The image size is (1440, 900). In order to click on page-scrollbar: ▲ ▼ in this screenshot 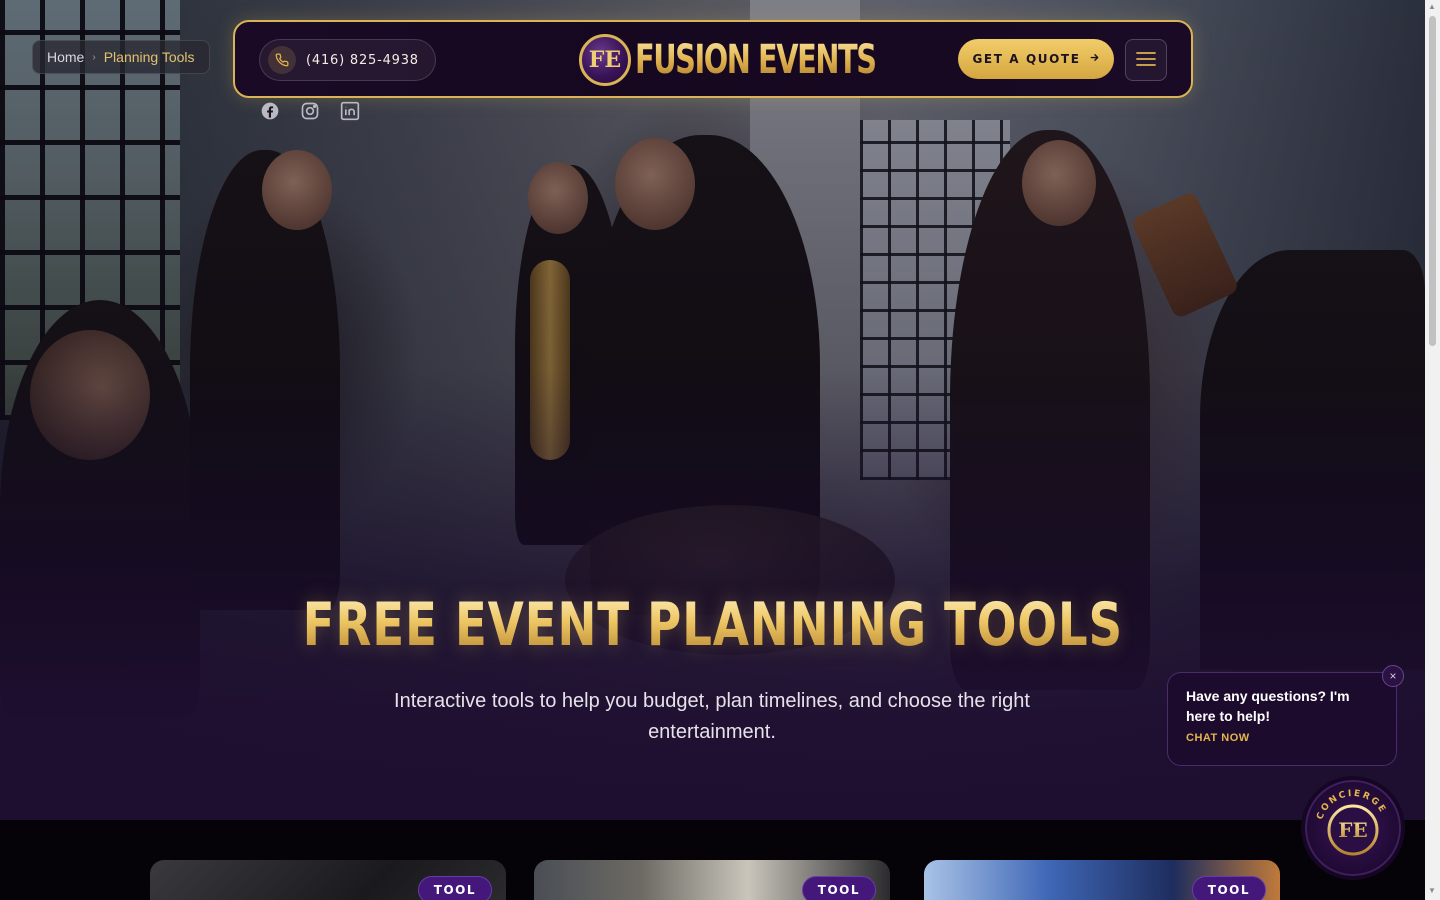, I will do `click(1432, 450)`.